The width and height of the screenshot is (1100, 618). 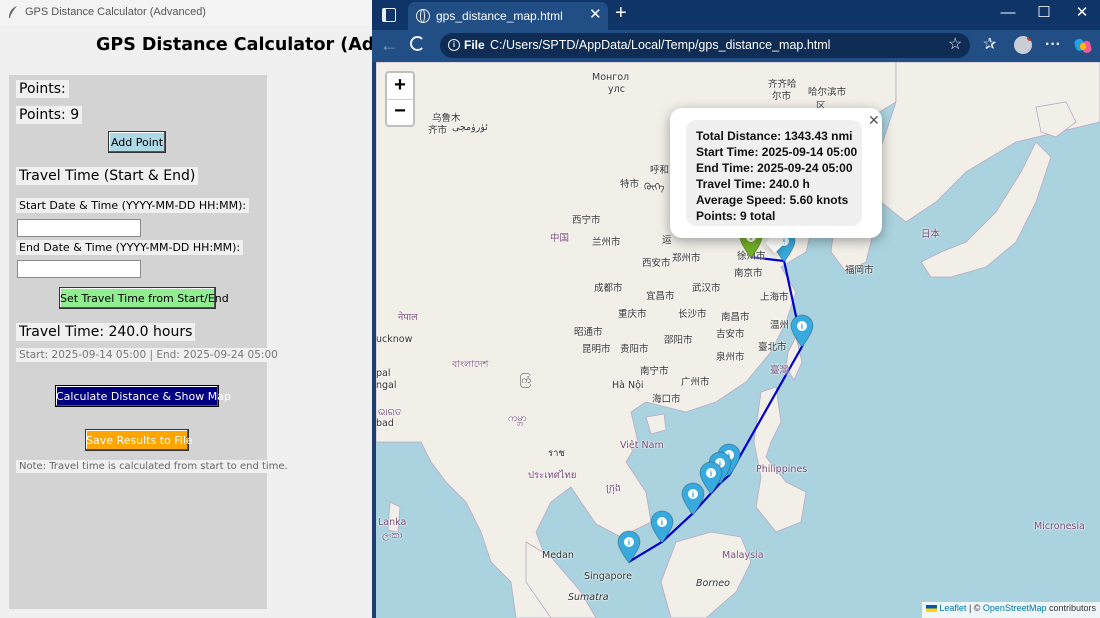 What do you see at coordinates (654, 371) in the screenshot?
I see `place-label: 南宁市` at bounding box center [654, 371].